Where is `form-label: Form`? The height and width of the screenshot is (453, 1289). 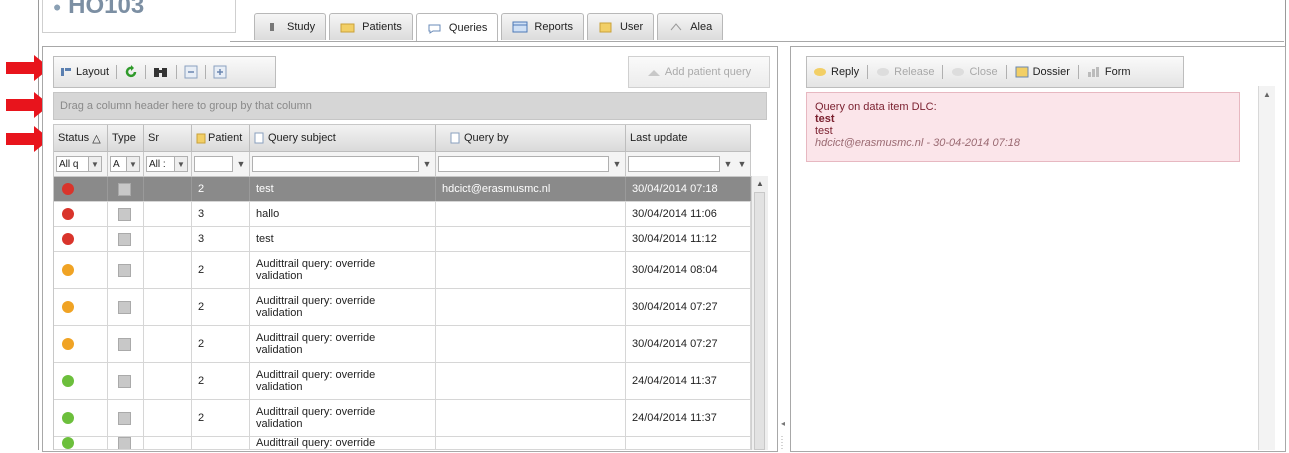 form-label: Form is located at coordinates (1117, 72).